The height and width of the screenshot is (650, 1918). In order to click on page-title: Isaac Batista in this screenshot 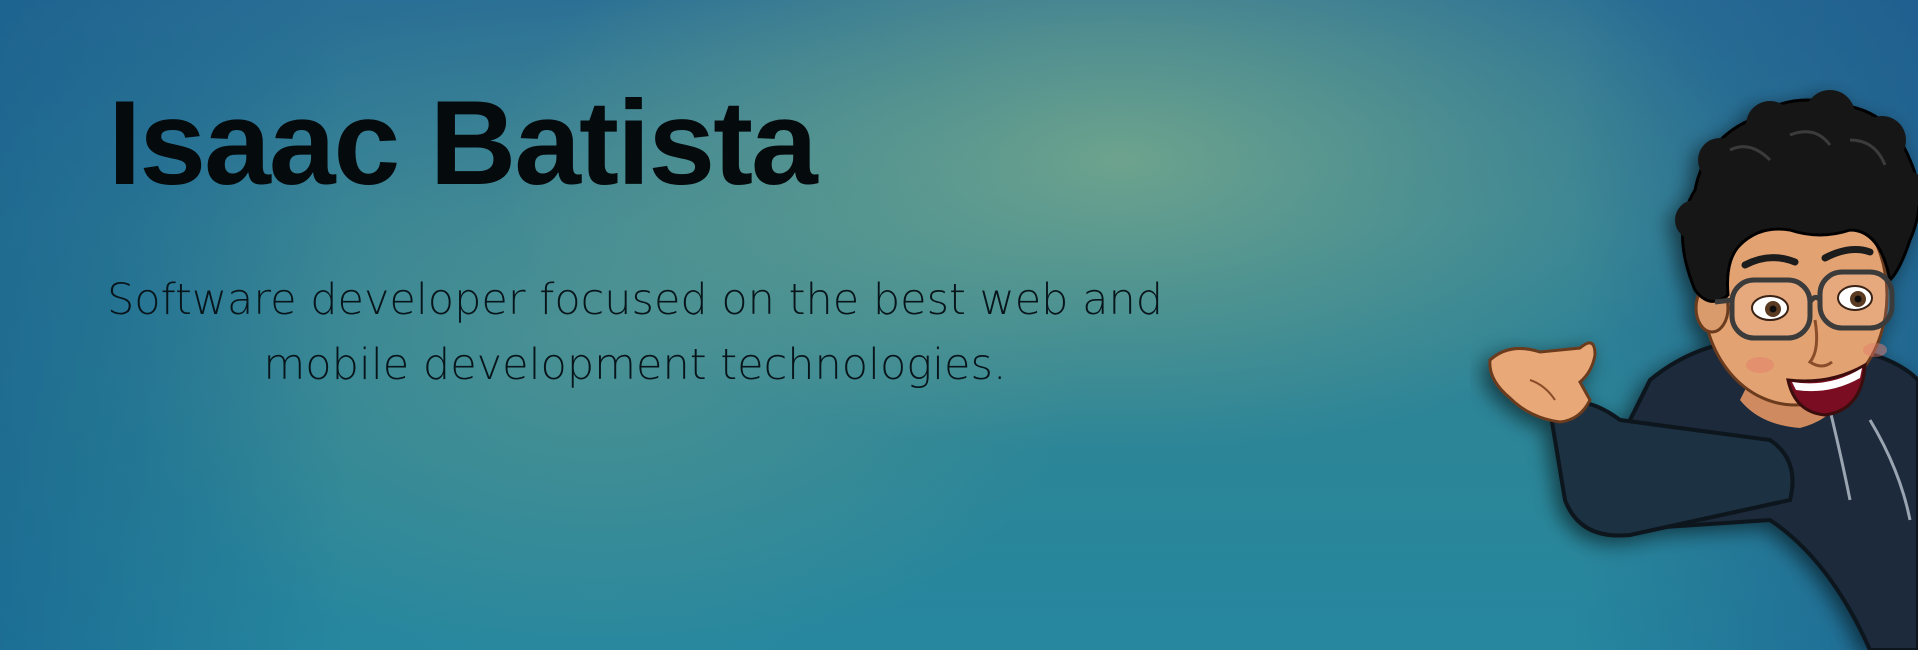, I will do `click(463, 143)`.